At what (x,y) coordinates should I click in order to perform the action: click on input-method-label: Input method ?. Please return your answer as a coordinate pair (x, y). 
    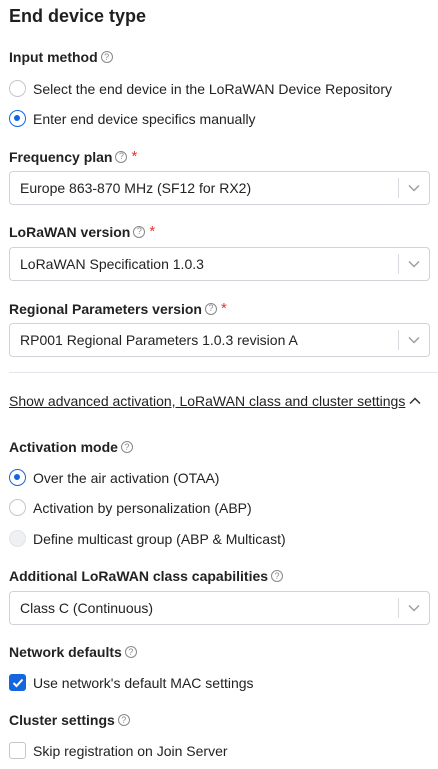
    Looking at the image, I should click on (61, 57).